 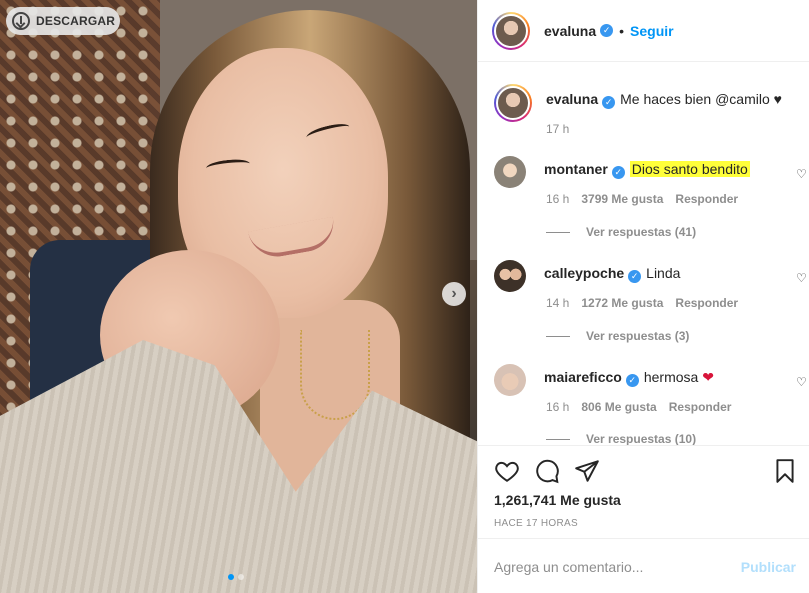 I want to click on post-header: evaluna ✓ • Seguir, so click(x=643, y=31).